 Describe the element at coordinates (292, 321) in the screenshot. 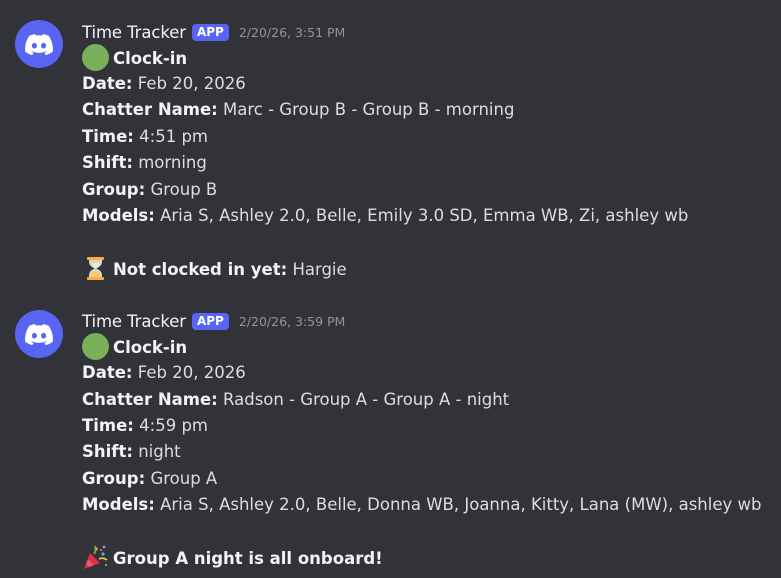

I see `timestamp: 2/20/26, 3:59 PM` at that location.